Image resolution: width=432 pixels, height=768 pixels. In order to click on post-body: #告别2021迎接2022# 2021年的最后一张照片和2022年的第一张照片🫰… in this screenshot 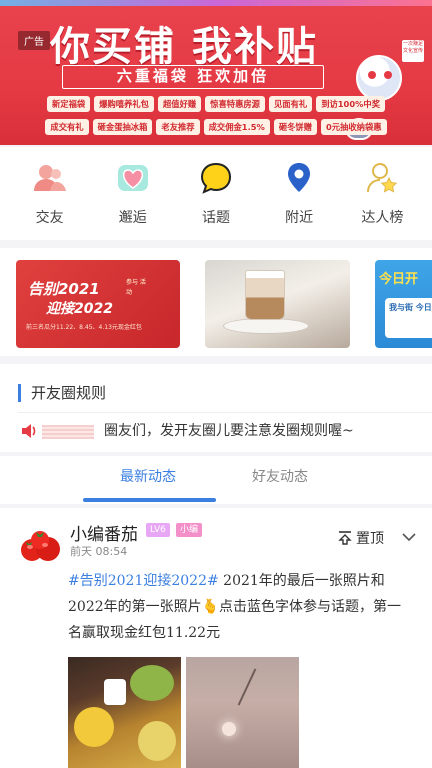, I will do `click(241, 607)`.